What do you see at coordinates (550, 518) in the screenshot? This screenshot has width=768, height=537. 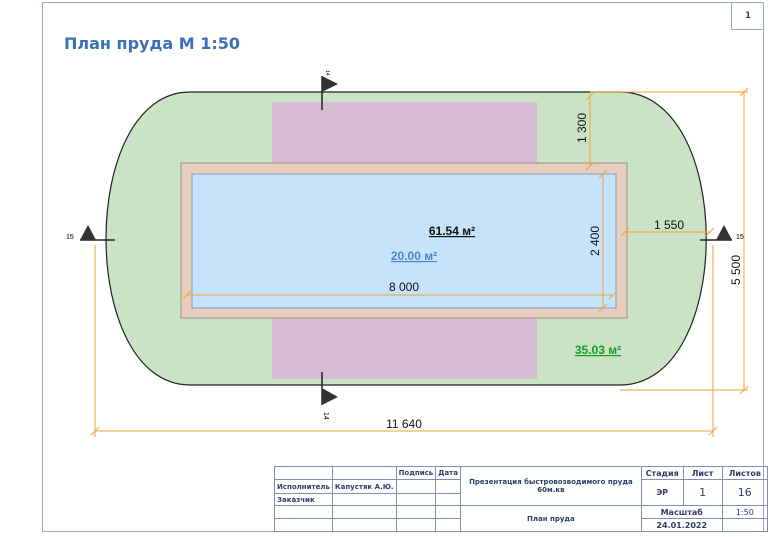 I see `stamp-plan-name: План пруда` at bounding box center [550, 518].